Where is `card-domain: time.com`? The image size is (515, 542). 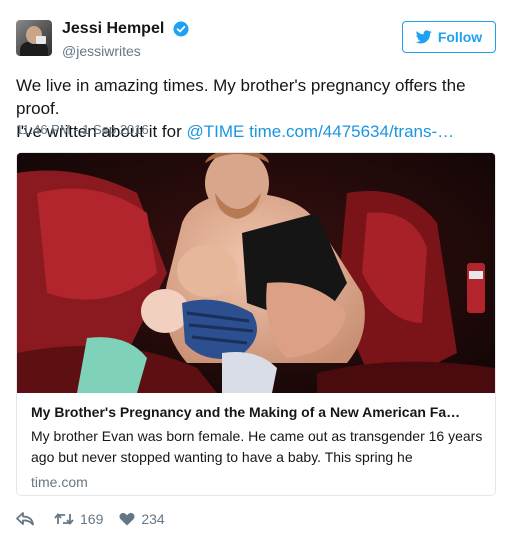
card-domain: time.com is located at coordinates (59, 482).